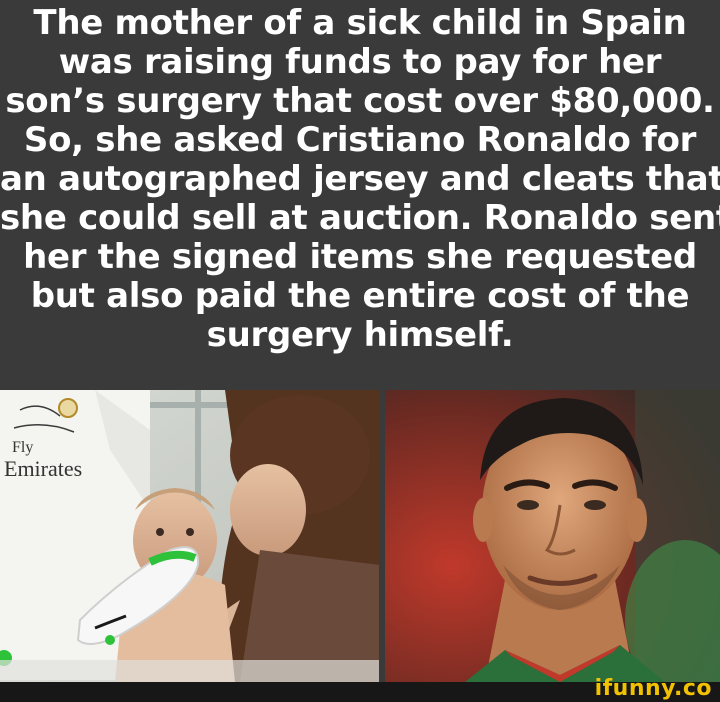 The image size is (720, 702). I want to click on caption-line: son’s surgery that cost over $80,000., so click(360, 101).